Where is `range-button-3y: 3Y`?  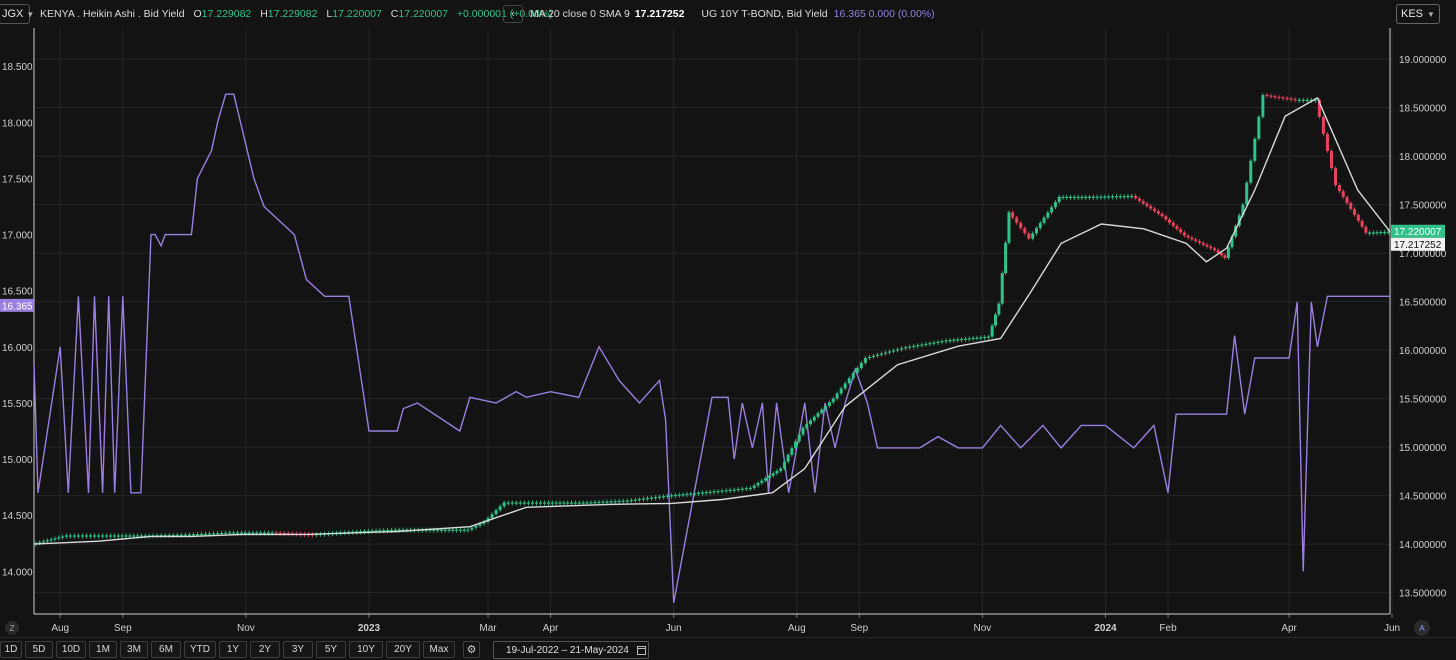
range-button-3y: 3Y is located at coordinates (298, 649).